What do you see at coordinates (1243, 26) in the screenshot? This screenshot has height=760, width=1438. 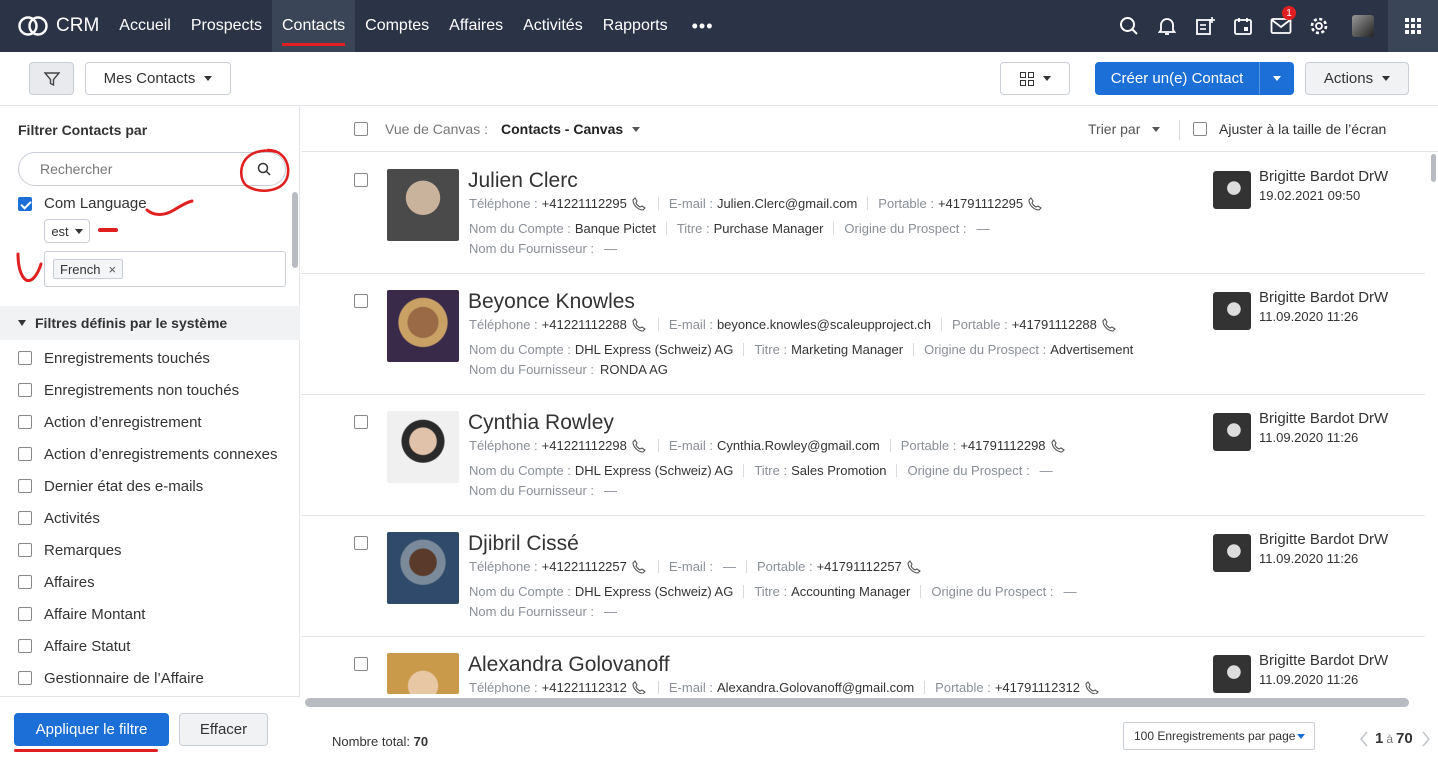 I see `calendar-icon` at bounding box center [1243, 26].